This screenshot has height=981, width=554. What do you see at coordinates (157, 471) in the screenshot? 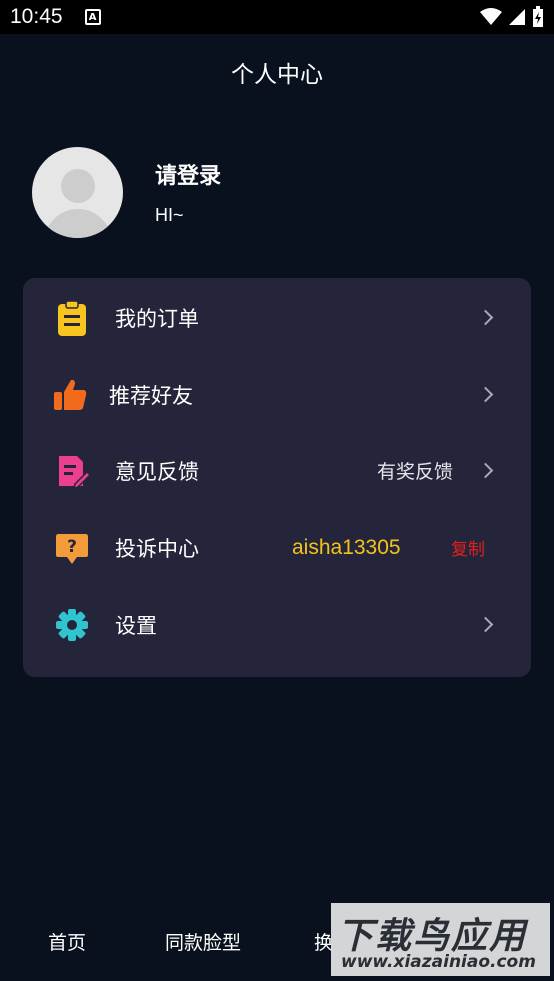
I see `menu-item-label: 意见反馈` at bounding box center [157, 471].